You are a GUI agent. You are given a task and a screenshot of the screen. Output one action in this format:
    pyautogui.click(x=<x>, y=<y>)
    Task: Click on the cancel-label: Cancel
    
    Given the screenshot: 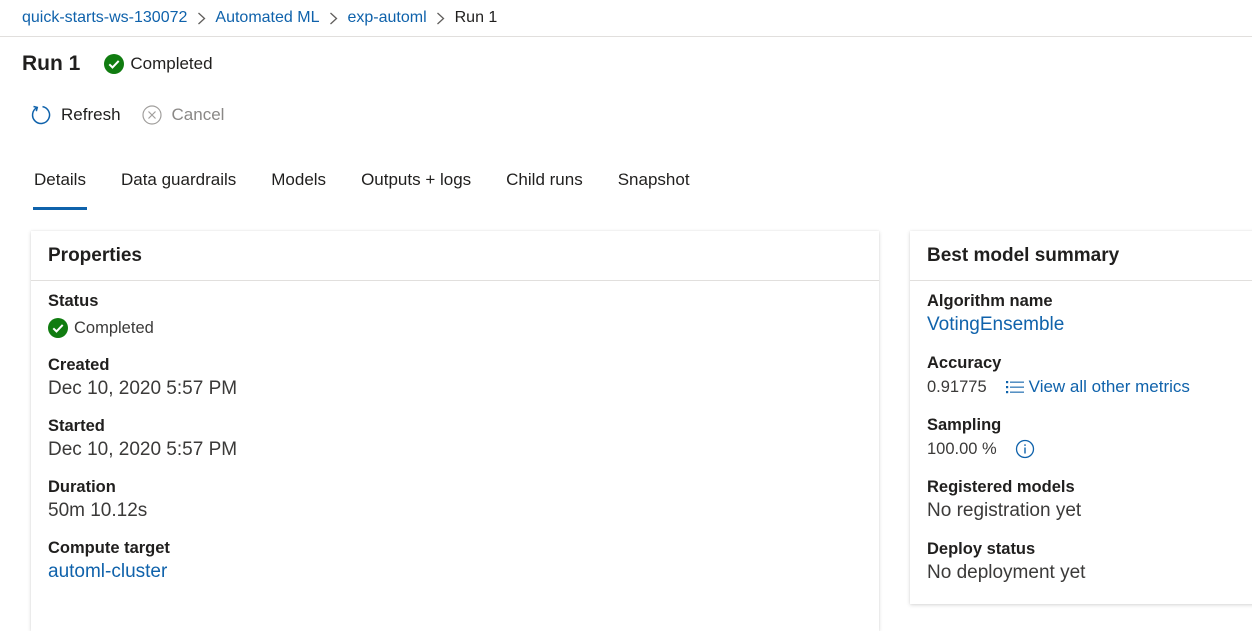 What is the action you would take?
    pyautogui.click(x=198, y=114)
    